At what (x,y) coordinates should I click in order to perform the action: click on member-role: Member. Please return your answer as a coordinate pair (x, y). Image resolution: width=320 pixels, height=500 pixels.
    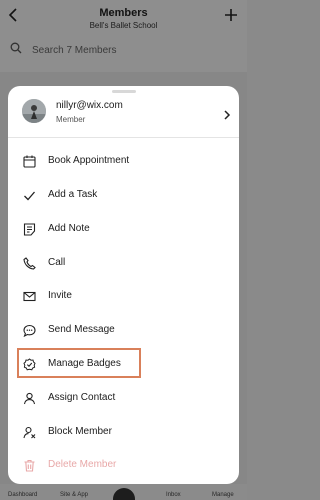
    Looking at the image, I should click on (71, 119).